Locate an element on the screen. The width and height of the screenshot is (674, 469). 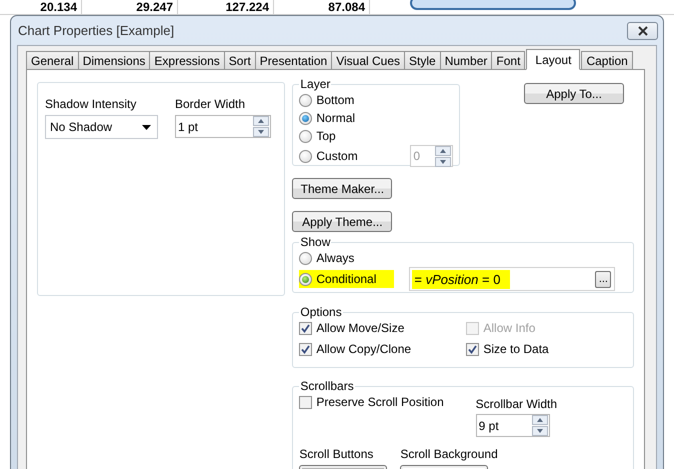
close-icon is located at coordinates (642, 31).